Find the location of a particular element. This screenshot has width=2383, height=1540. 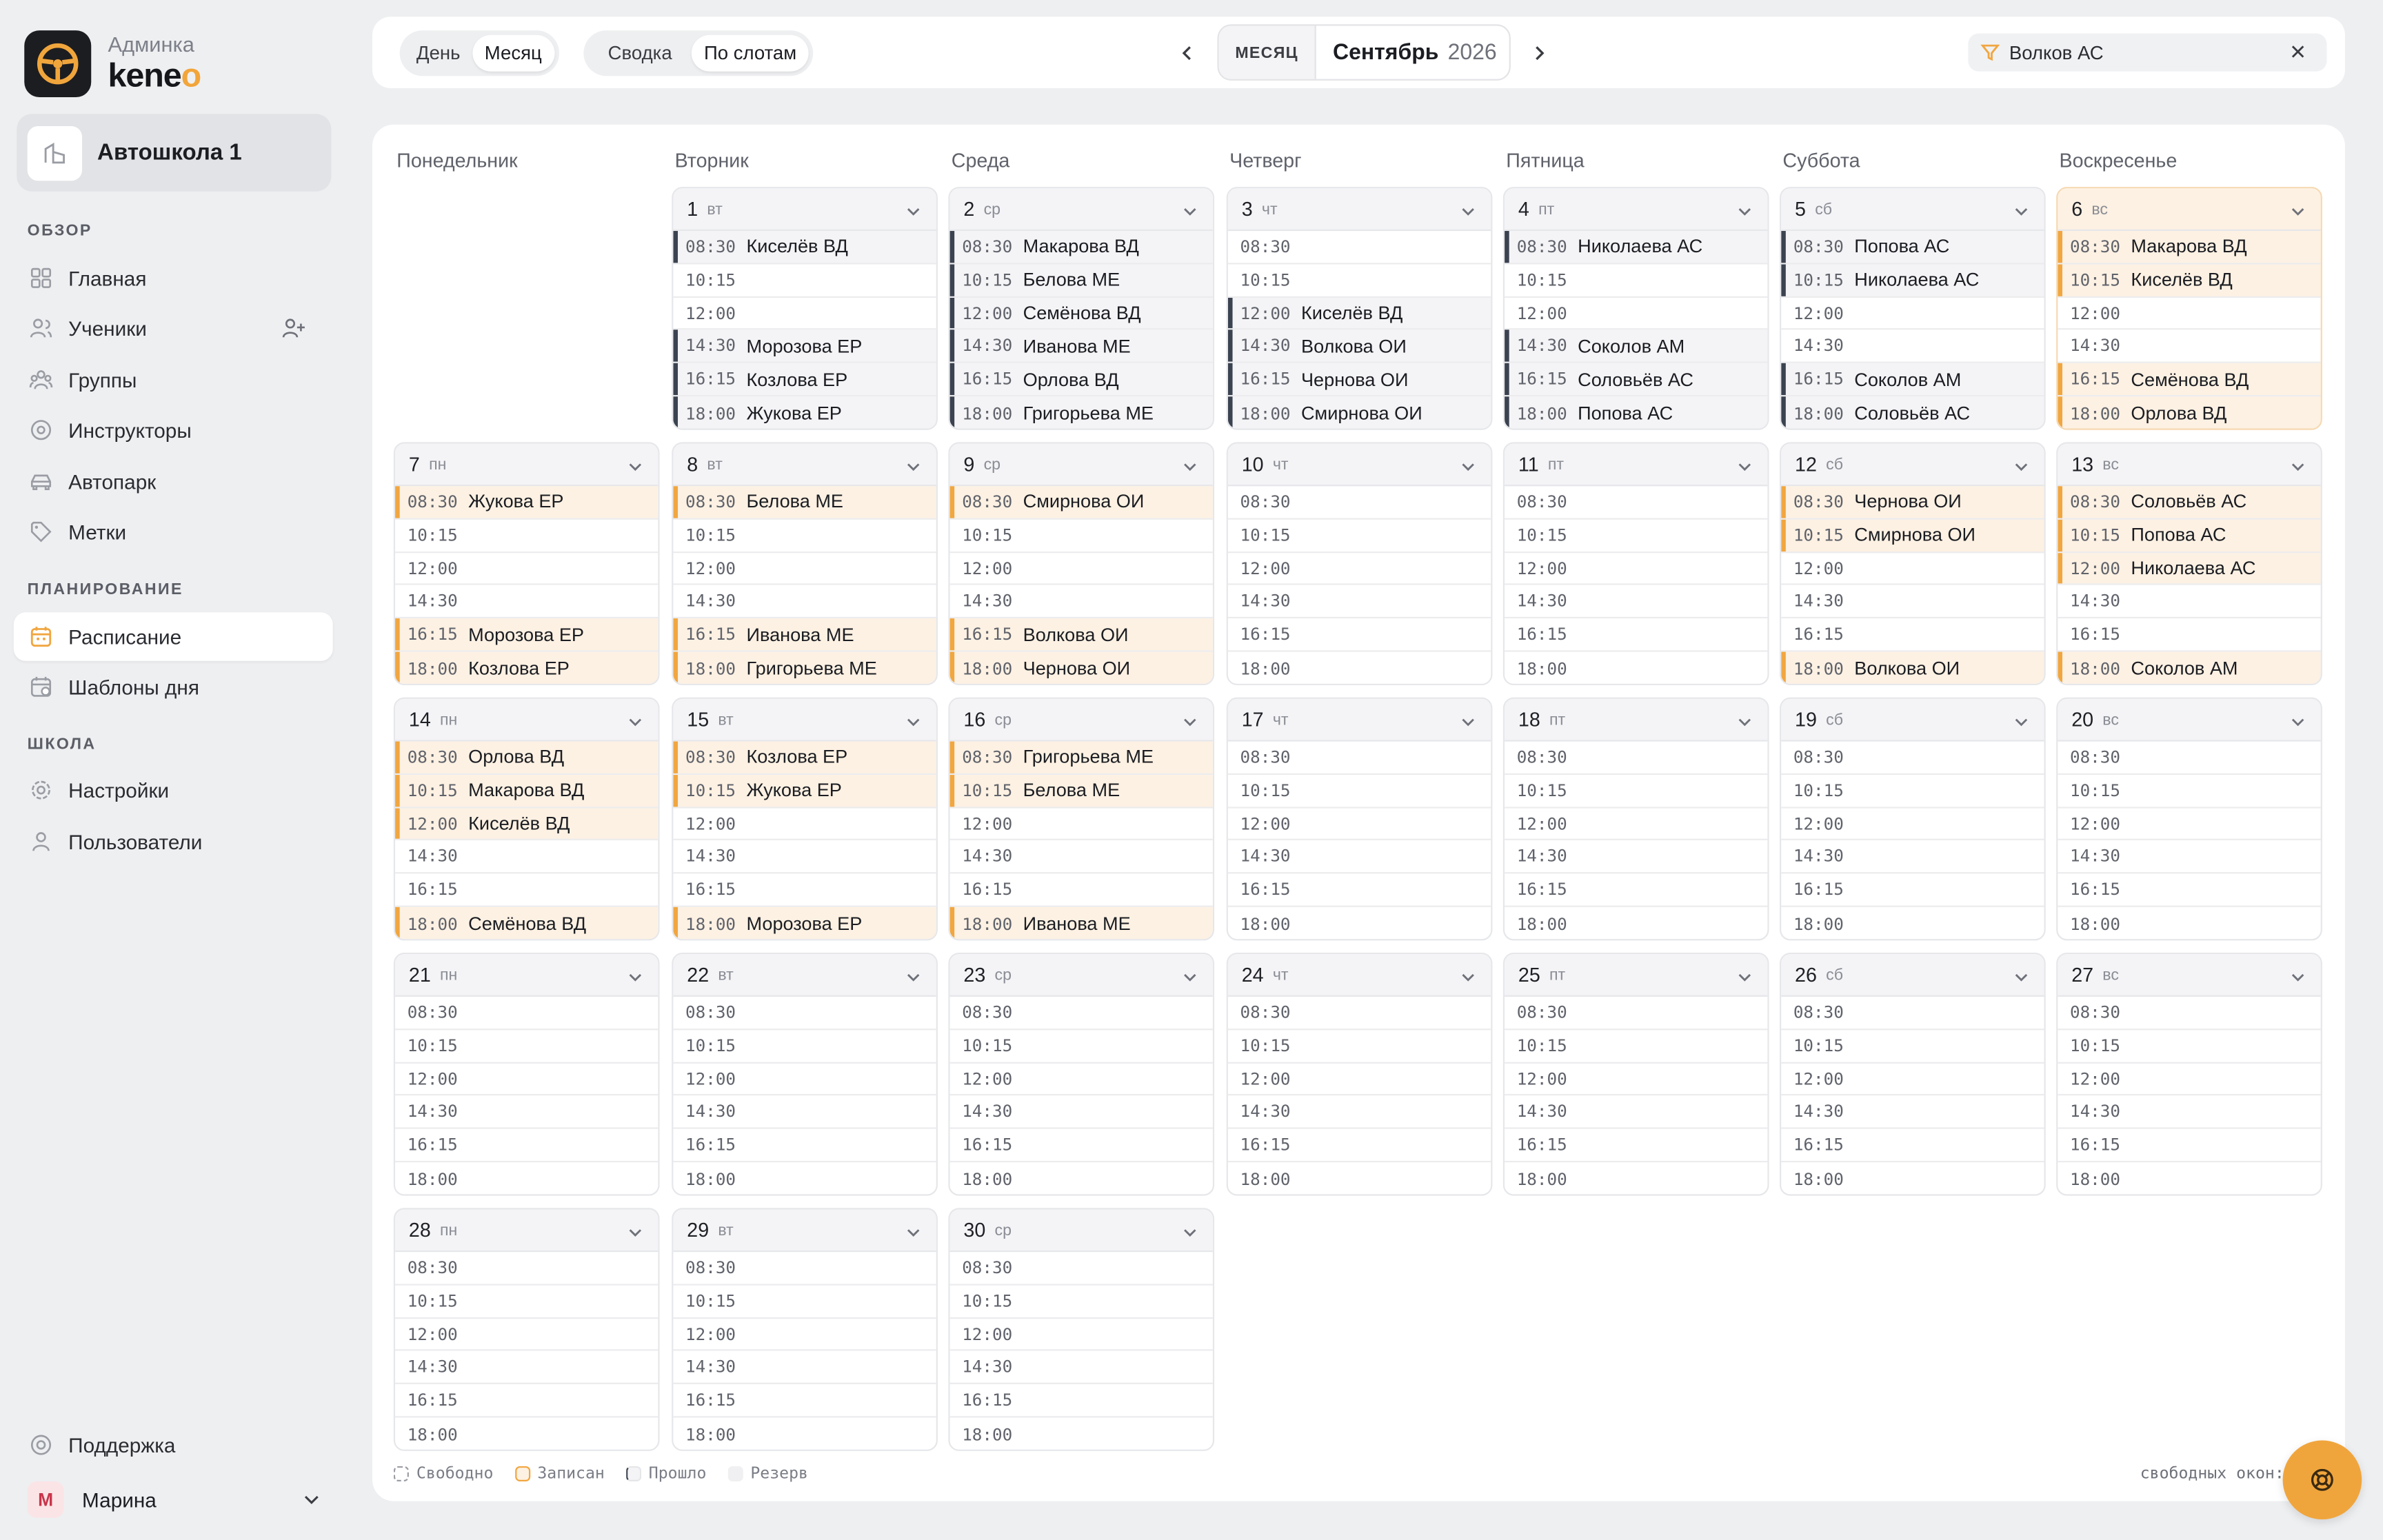

time-slot: 10:15 Смирнова ОИ is located at coordinates (1912, 536).